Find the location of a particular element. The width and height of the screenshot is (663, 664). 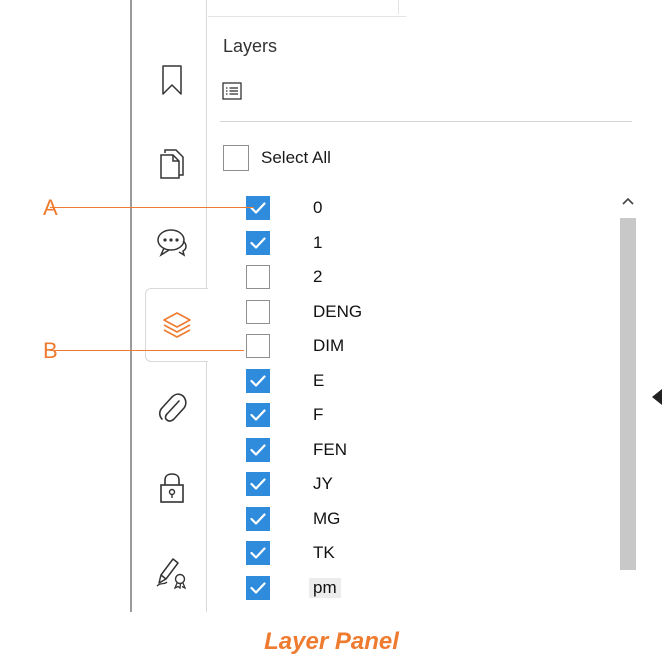

layer-row: DIM is located at coordinates (295, 346).